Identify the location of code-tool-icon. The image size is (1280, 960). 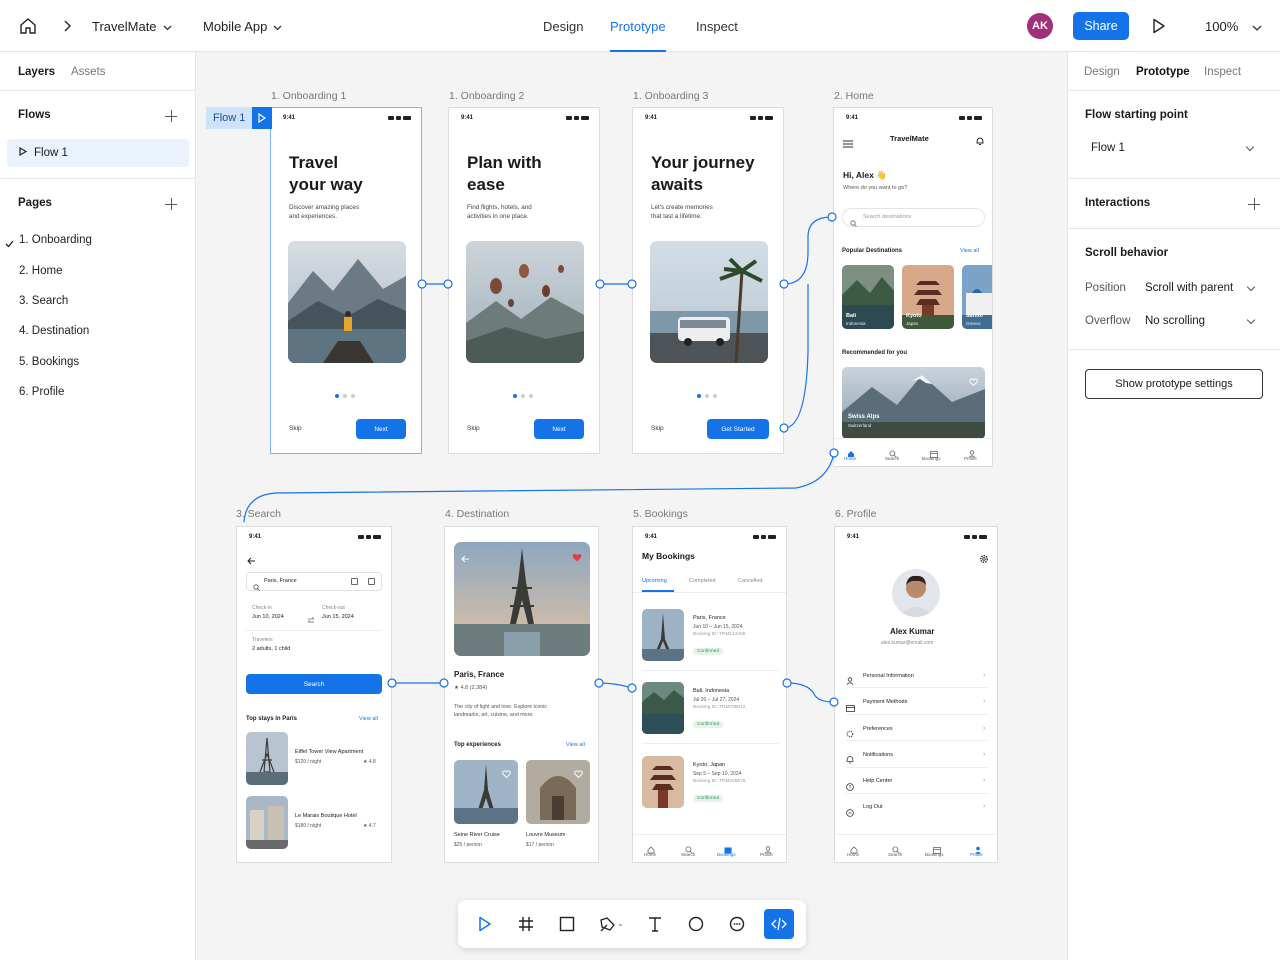
(779, 924).